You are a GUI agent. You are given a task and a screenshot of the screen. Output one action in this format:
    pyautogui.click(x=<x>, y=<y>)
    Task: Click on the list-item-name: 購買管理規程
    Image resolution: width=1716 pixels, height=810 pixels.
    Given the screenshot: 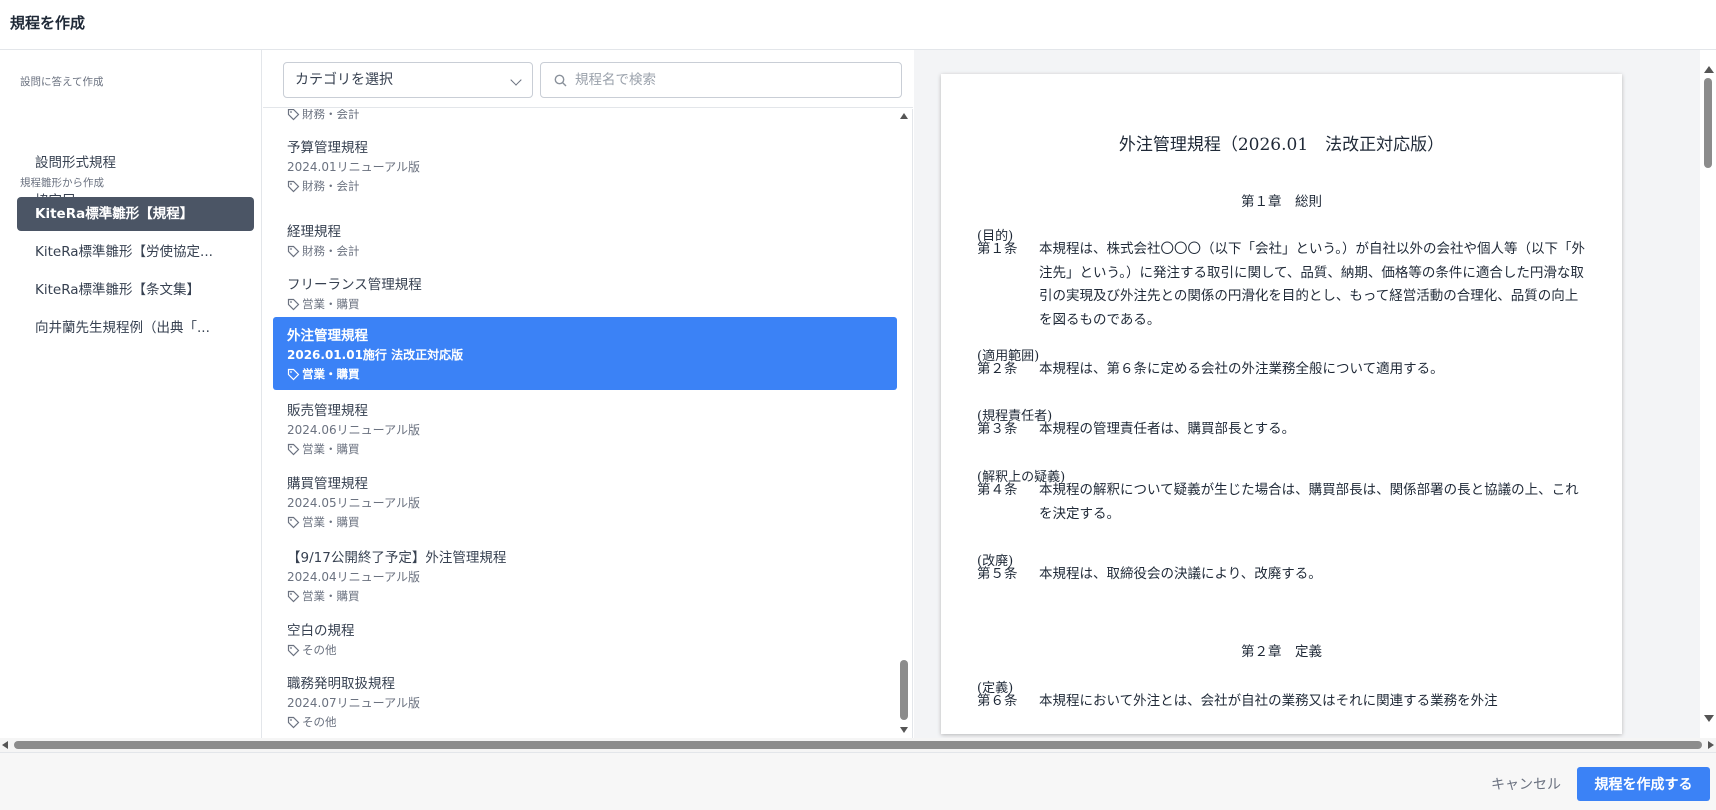 What is the action you would take?
    pyautogui.click(x=327, y=484)
    